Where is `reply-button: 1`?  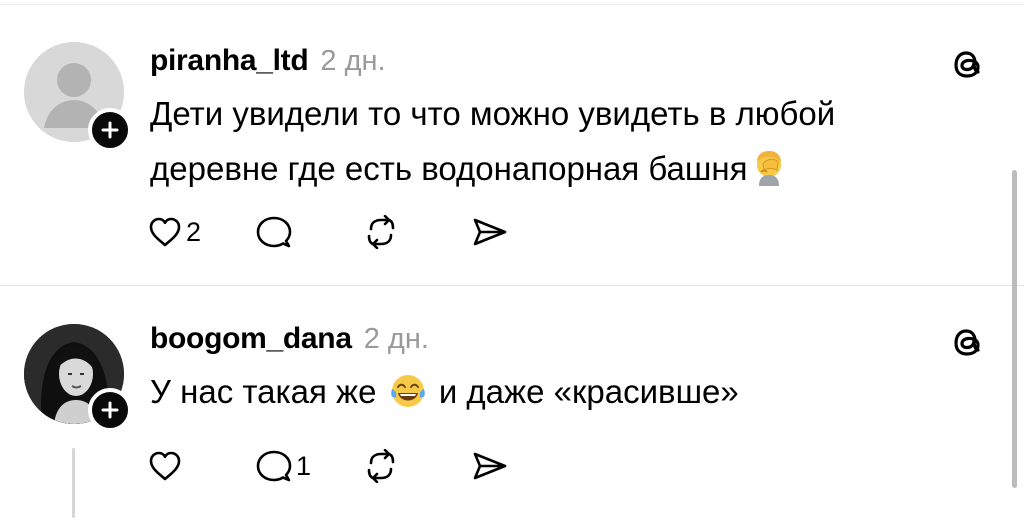
reply-button: 1 is located at coordinates (310, 466).